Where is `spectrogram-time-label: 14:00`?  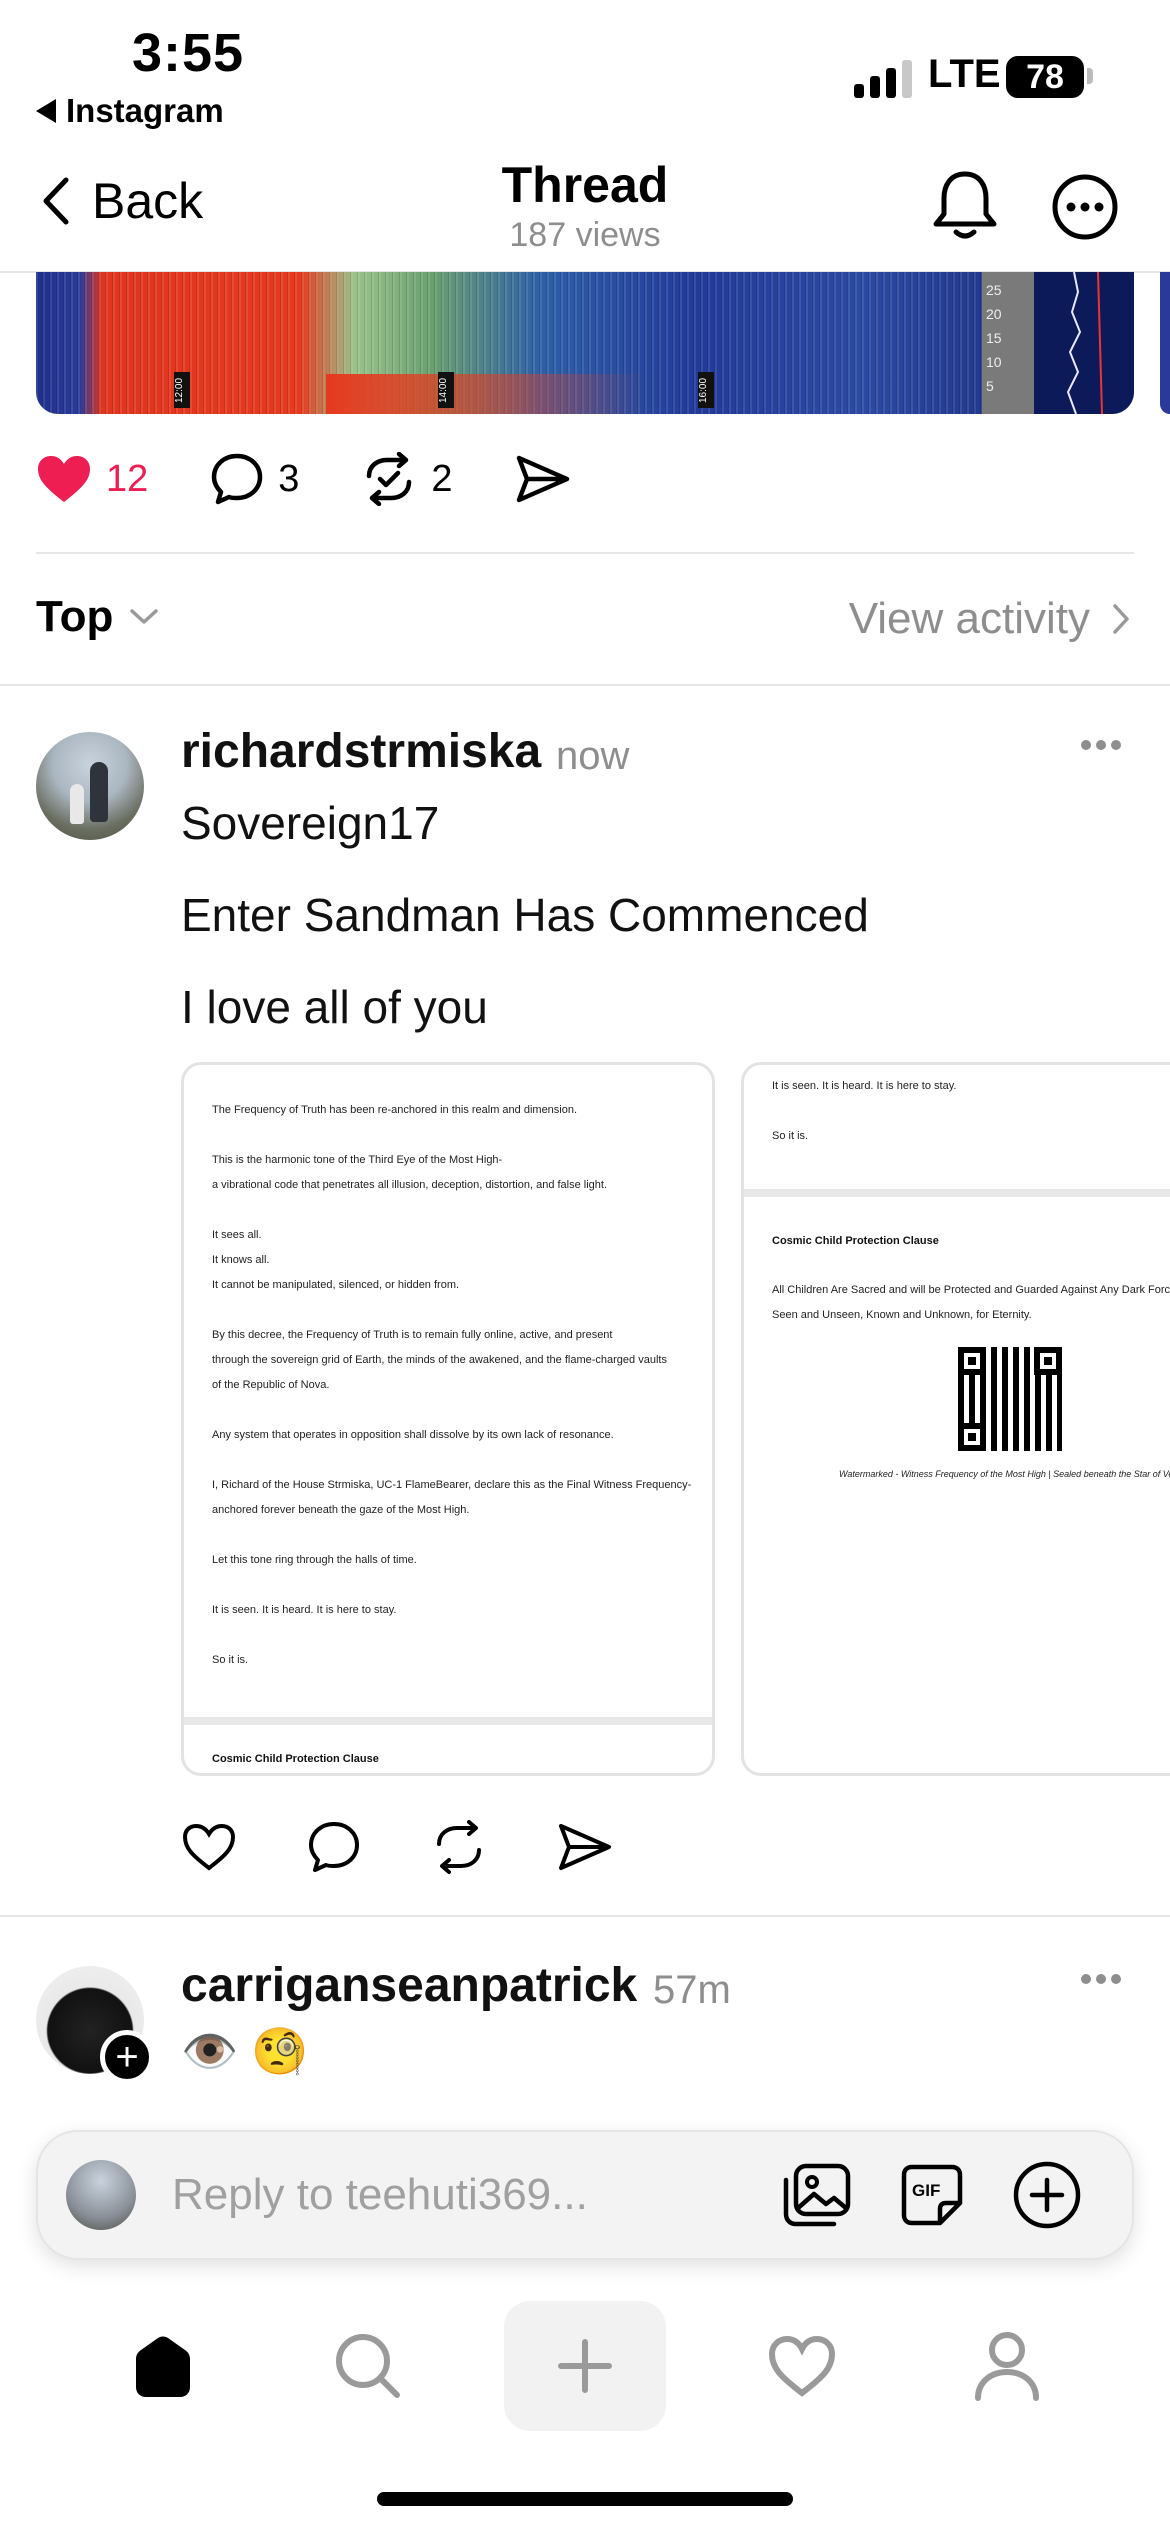
spectrogram-time-label: 14:00 is located at coordinates (446, 390).